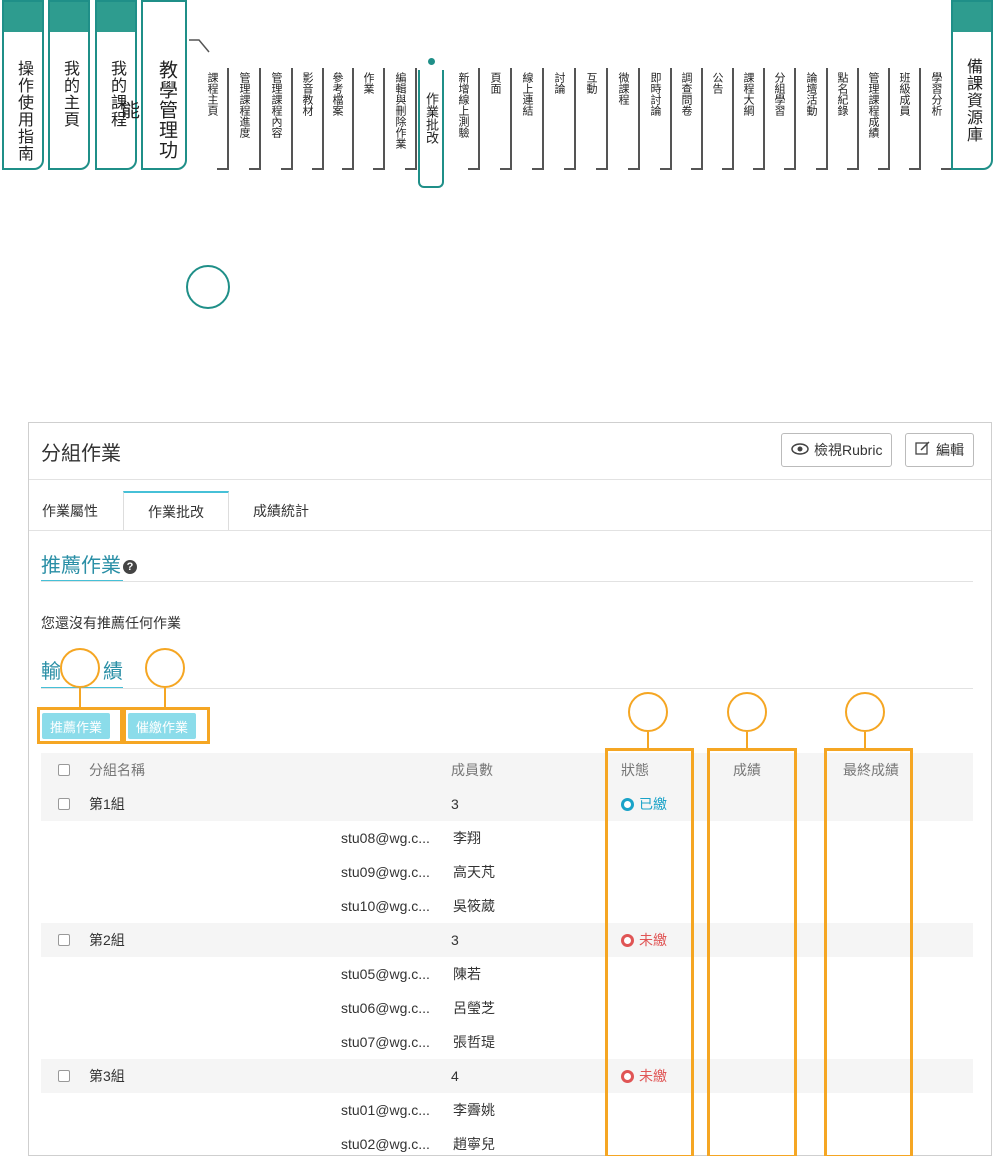 This screenshot has width=995, height=1156. I want to click on sub-nav-item-label: 公告, so click(717, 83).